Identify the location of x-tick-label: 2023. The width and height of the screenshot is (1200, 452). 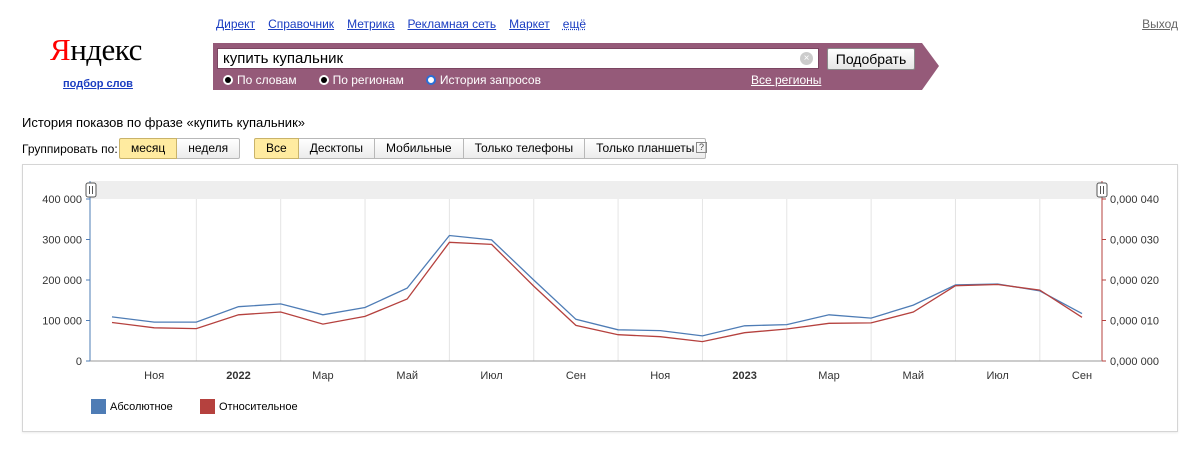
(744, 376).